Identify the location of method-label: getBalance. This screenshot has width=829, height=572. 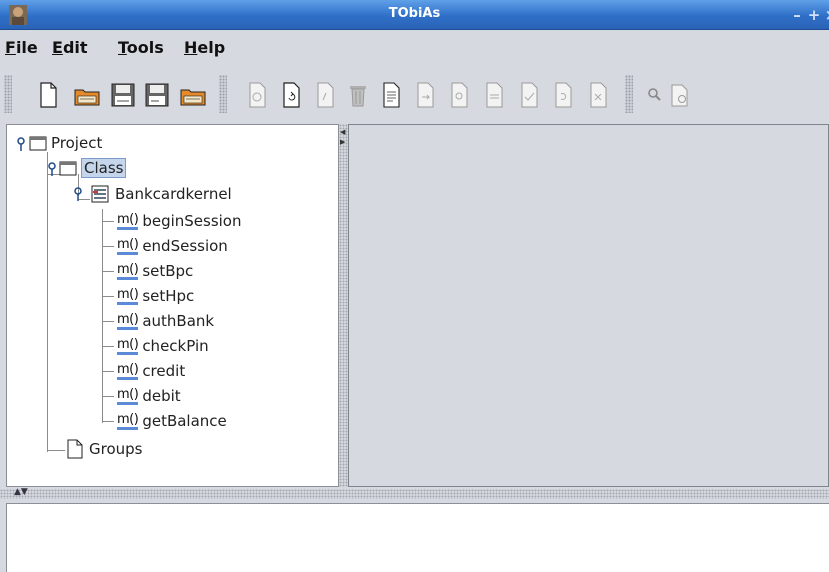
(184, 421).